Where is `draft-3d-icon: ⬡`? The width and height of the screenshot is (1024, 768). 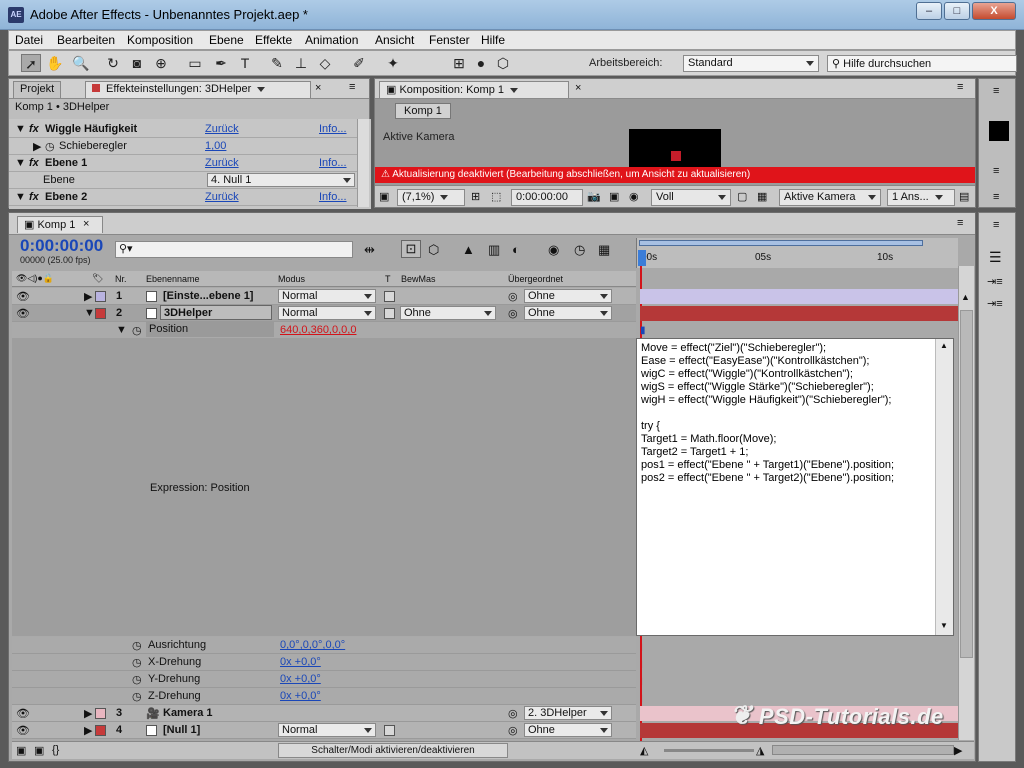 draft-3d-icon: ⬡ is located at coordinates (433, 250).